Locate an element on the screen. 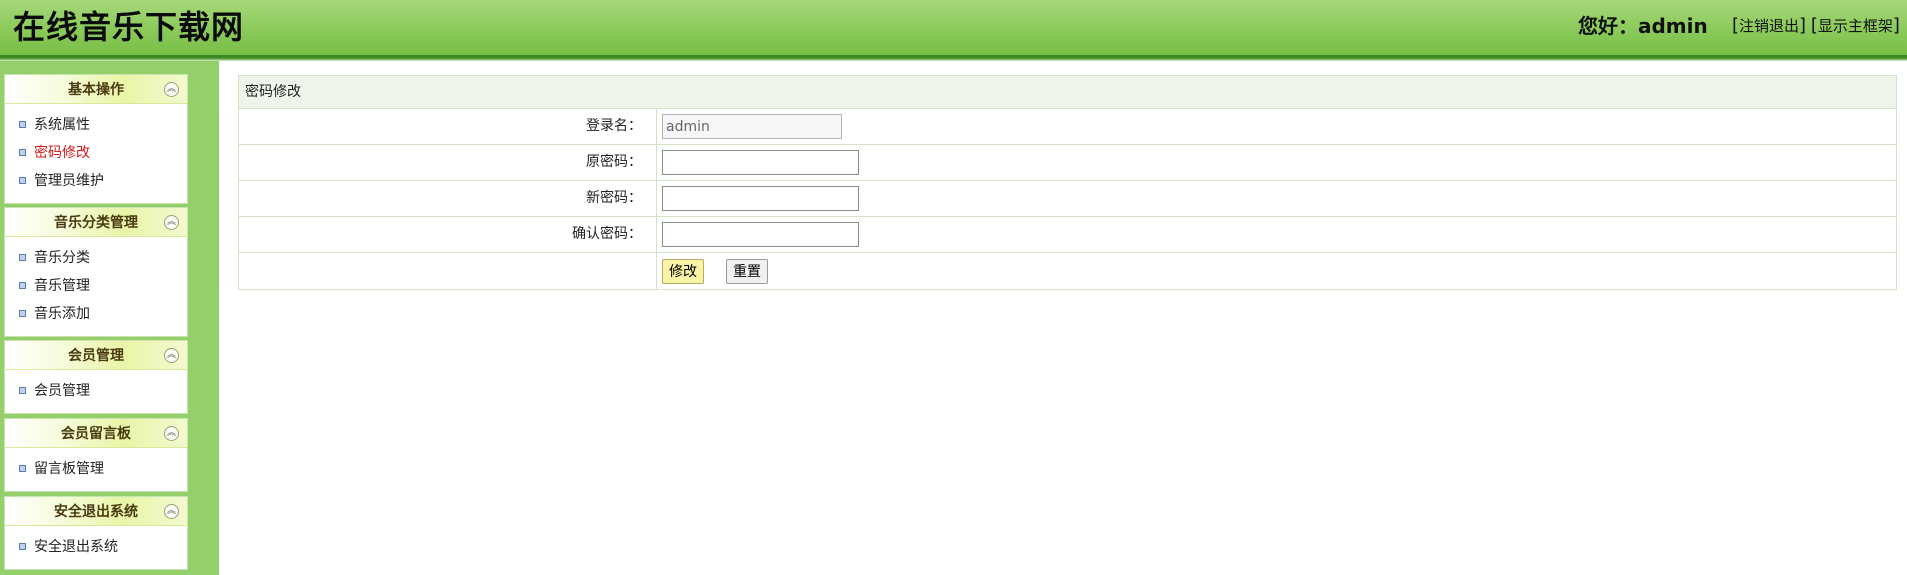  site-title: 在线音乐下载网 is located at coordinates (129, 27).